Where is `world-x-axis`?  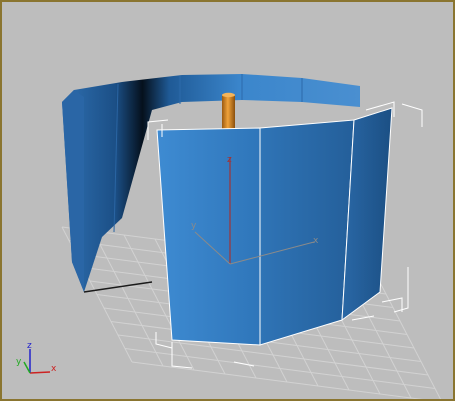
world-x-axis is located at coordinates (40, 372).